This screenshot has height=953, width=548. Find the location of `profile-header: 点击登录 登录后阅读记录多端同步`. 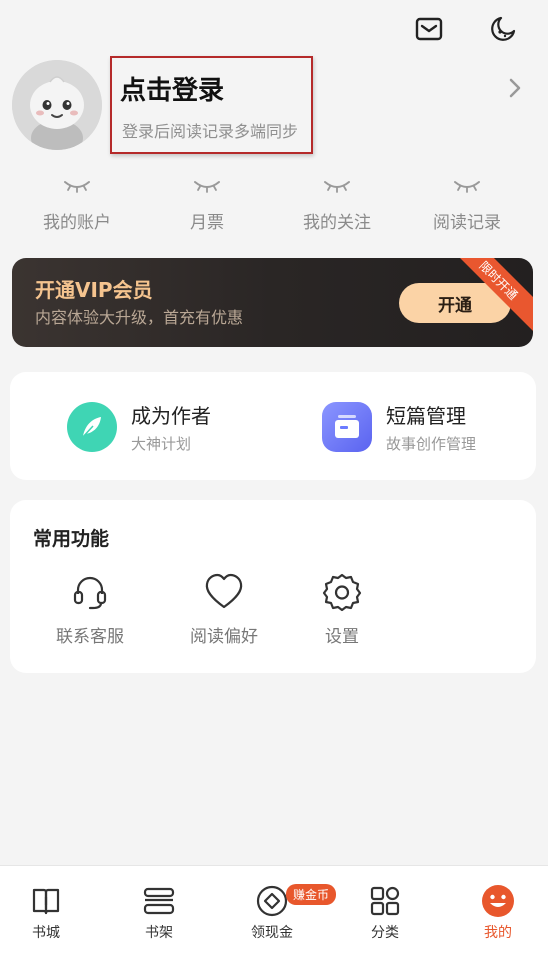

profile-header: 点击登录 登录后阅读记录多端同步 is located at coordinates (267, 108).